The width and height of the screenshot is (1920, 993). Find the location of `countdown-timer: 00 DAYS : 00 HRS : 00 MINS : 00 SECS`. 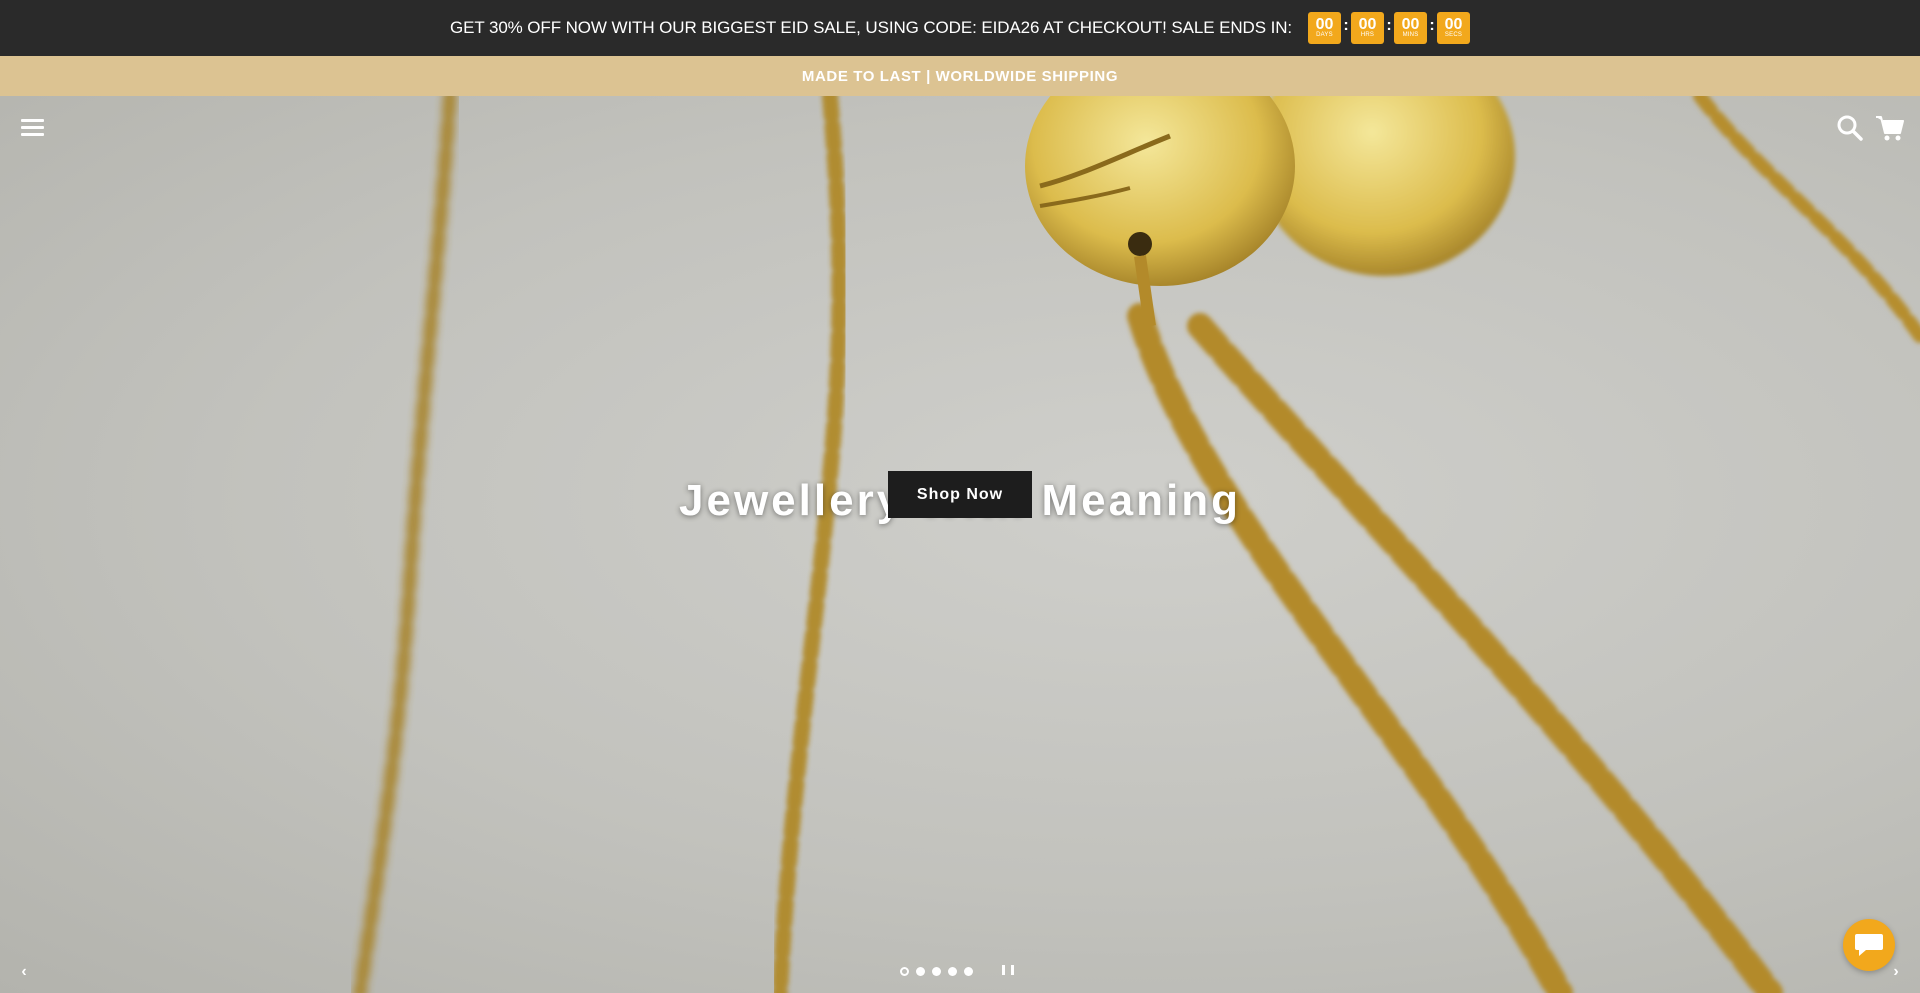

countdown-timer: 00 DAYS : 00 HRS : 00 MINS : 00 SECS is located at coordinates (1389, 28).